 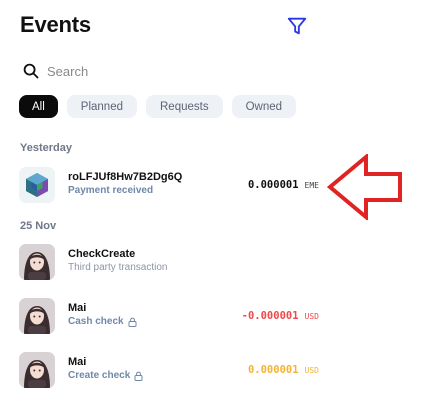 What do you see at coordinates (99, 375) in the screenshot?
I see `event-subtitle: Create check` at bounding box center [99, 375].